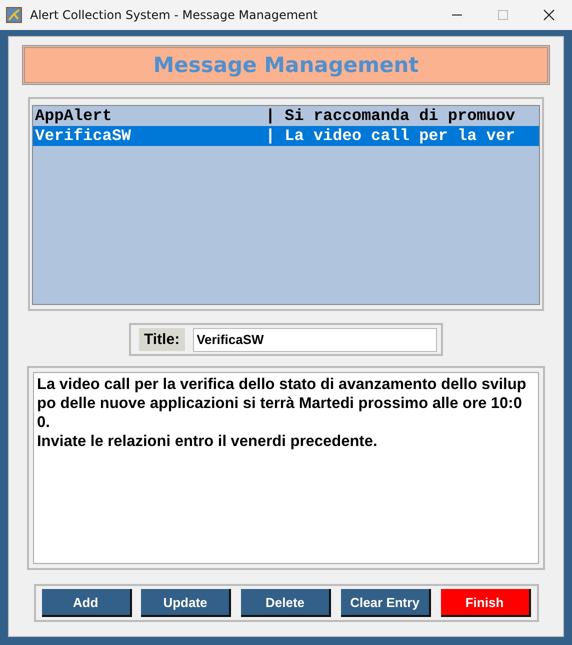  Describe the element at coordinates (286, 65) in the screenshot. I see `header-banner: Message Management` at that location.